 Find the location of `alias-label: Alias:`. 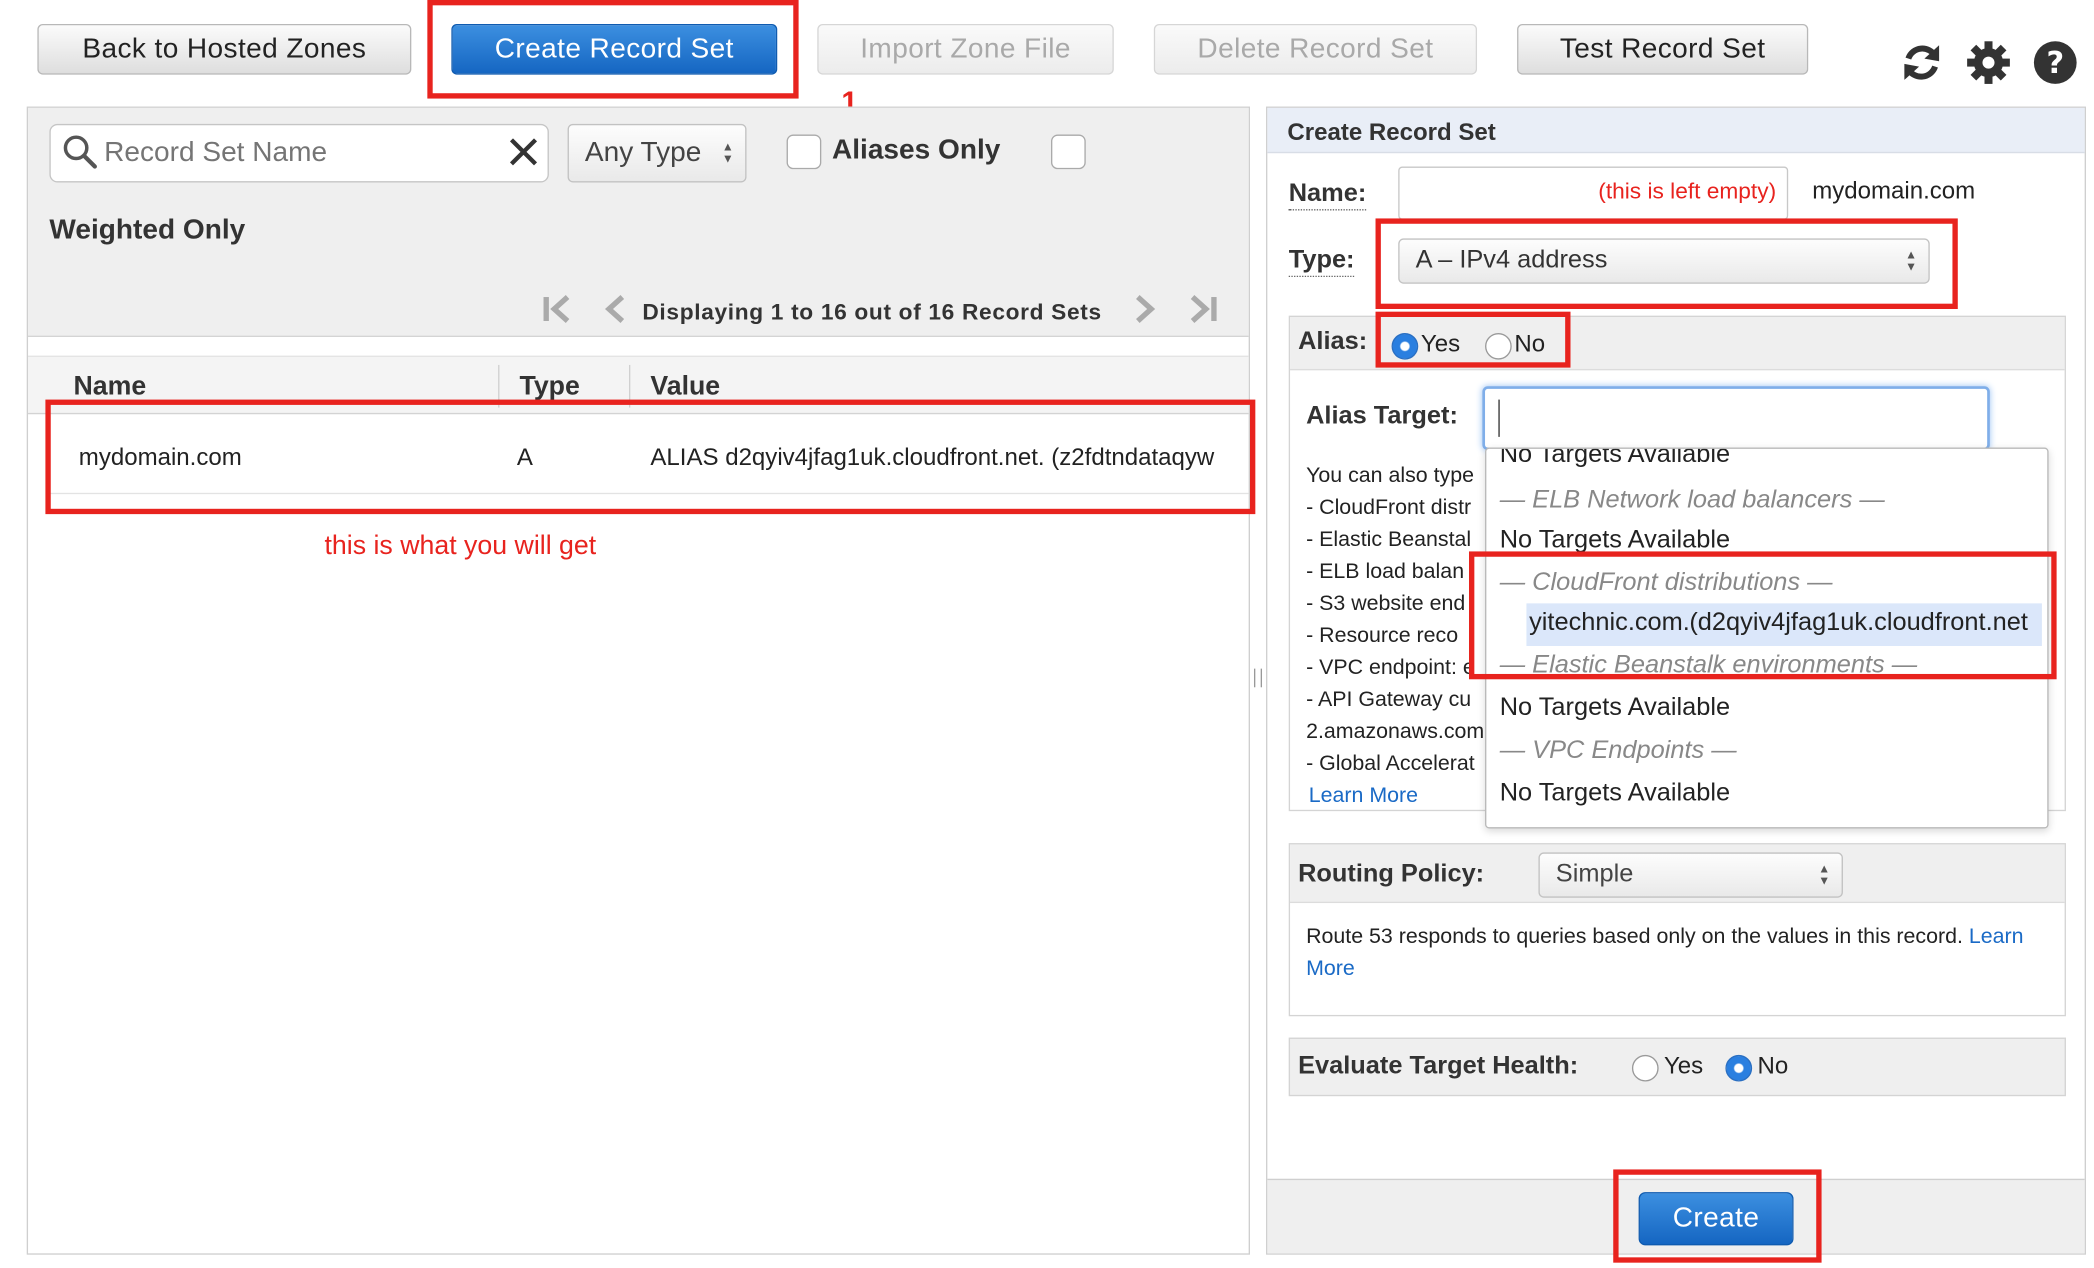

alias-label: Alias: is located at coordinates (1333, 341).